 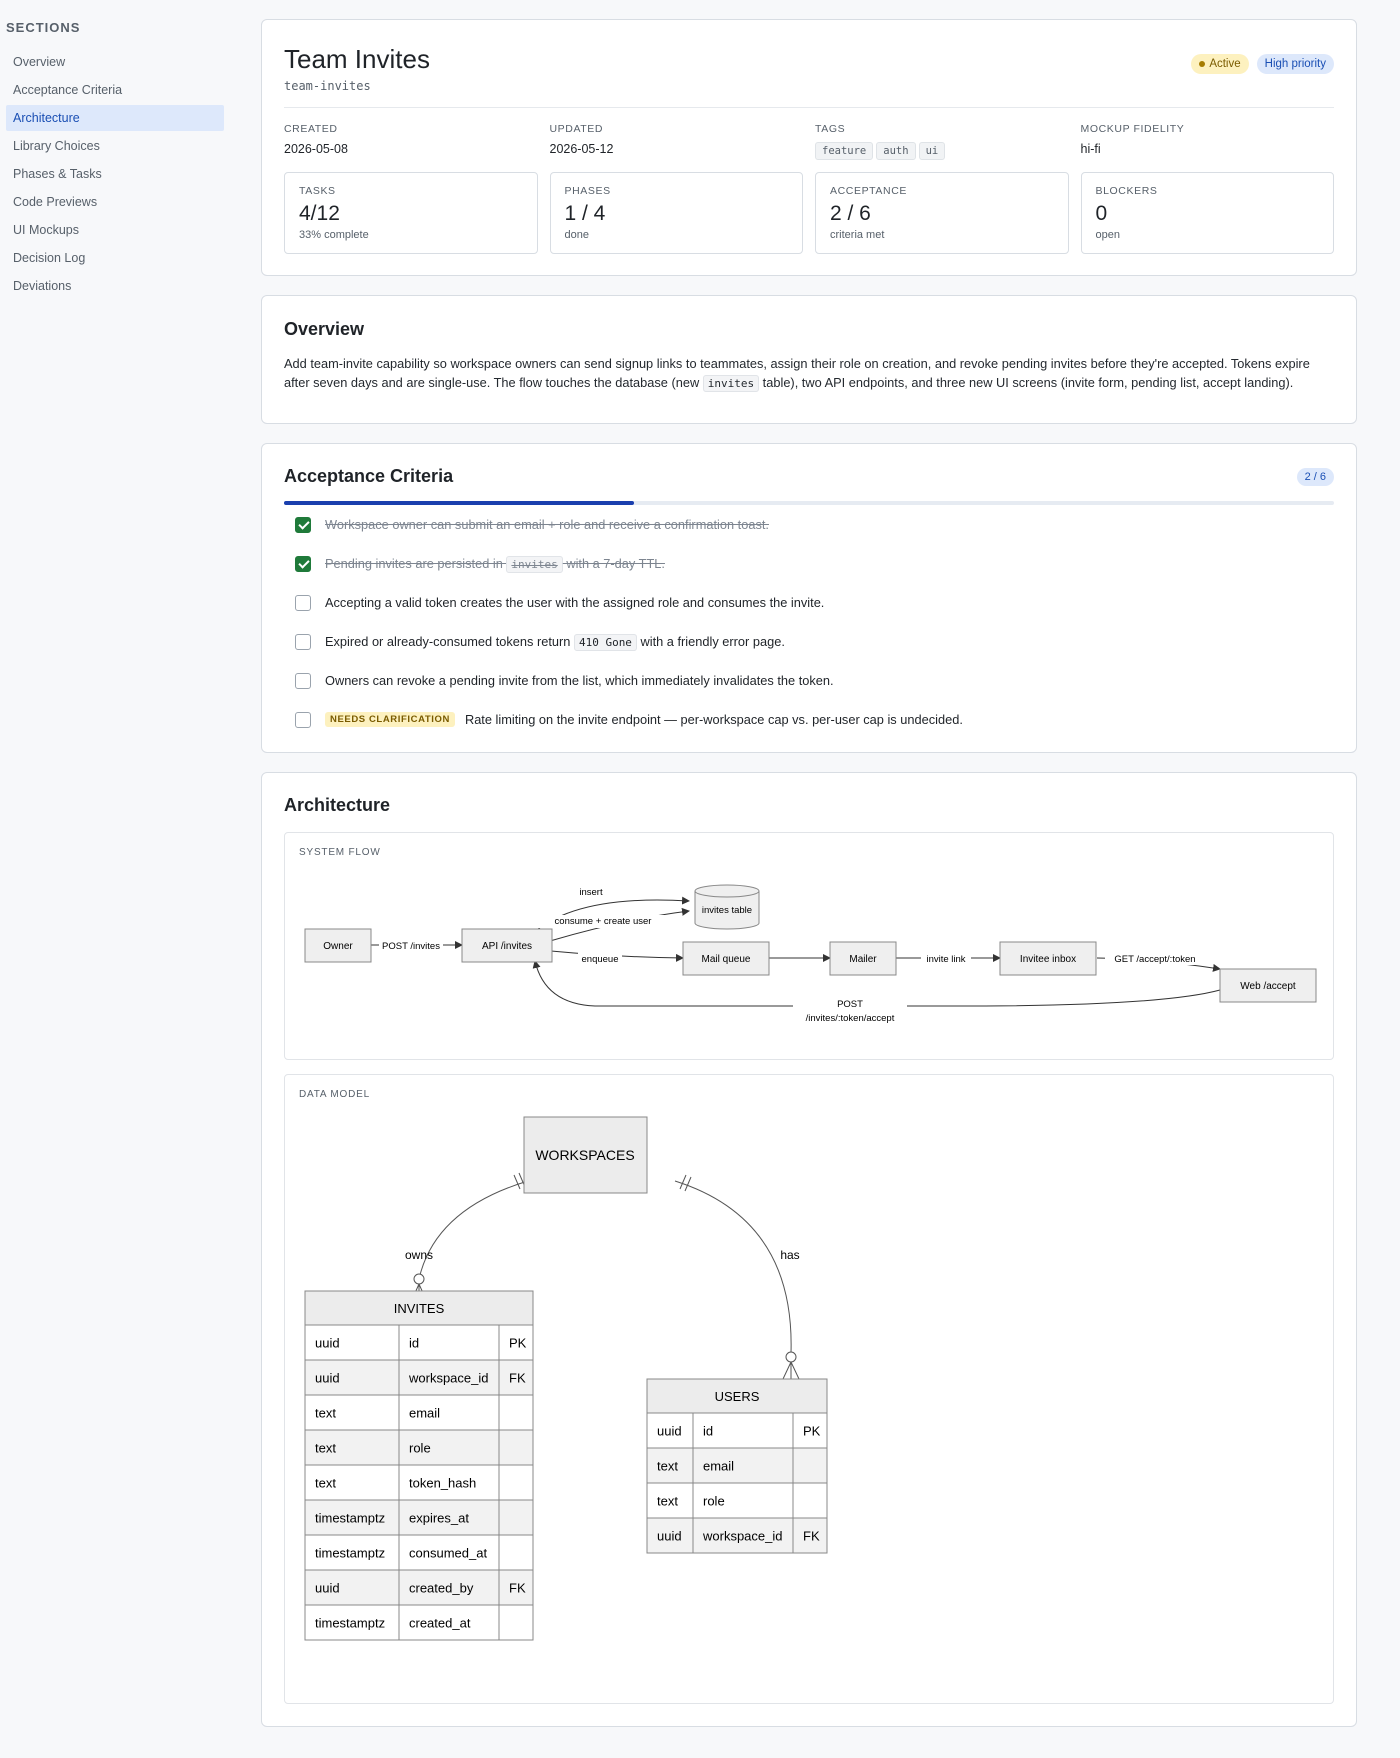 I want to click on created-value: 2026-05-08, so click(x=316, y=149).